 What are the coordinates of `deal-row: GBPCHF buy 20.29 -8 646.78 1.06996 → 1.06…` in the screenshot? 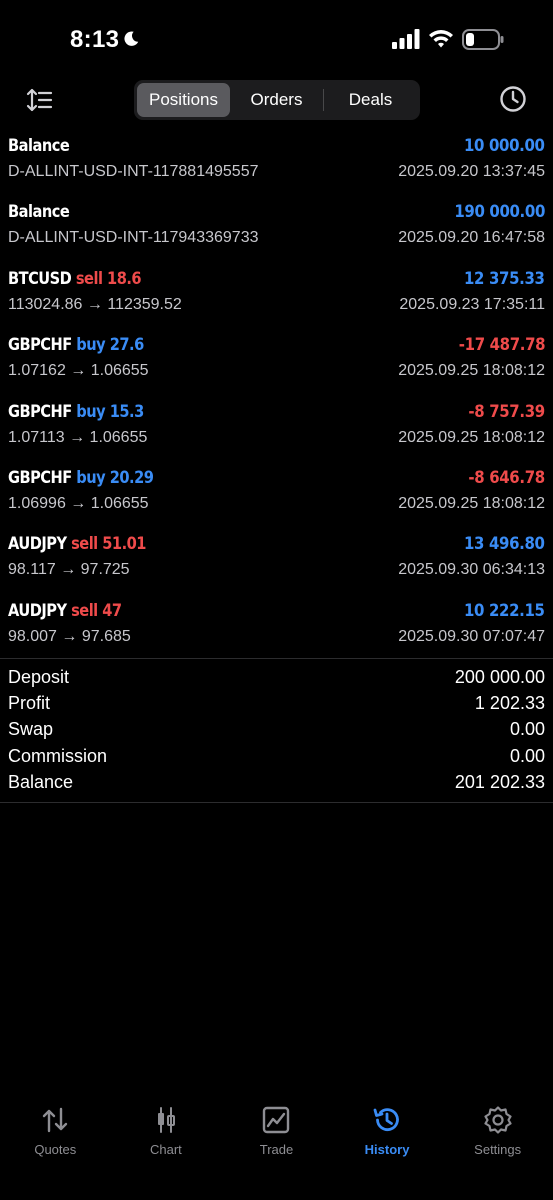 It's located at (276, 495).